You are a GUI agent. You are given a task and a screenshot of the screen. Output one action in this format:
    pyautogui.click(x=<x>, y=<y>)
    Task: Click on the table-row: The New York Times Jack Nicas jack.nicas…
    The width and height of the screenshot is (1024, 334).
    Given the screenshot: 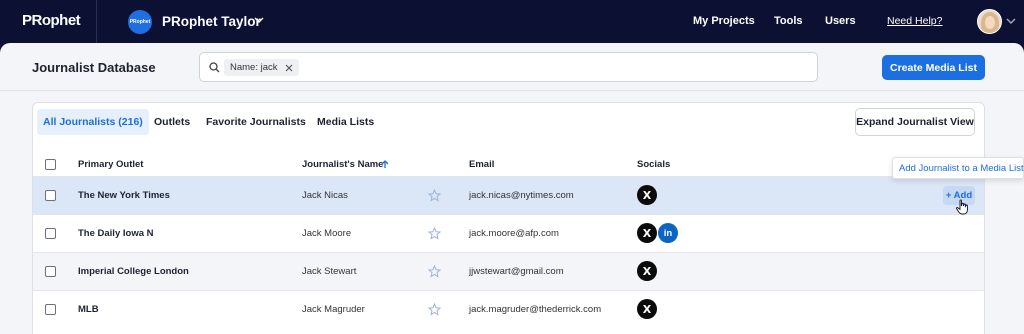 What is the action you would take?
    pyautogui.click(x=508, y=195)
    